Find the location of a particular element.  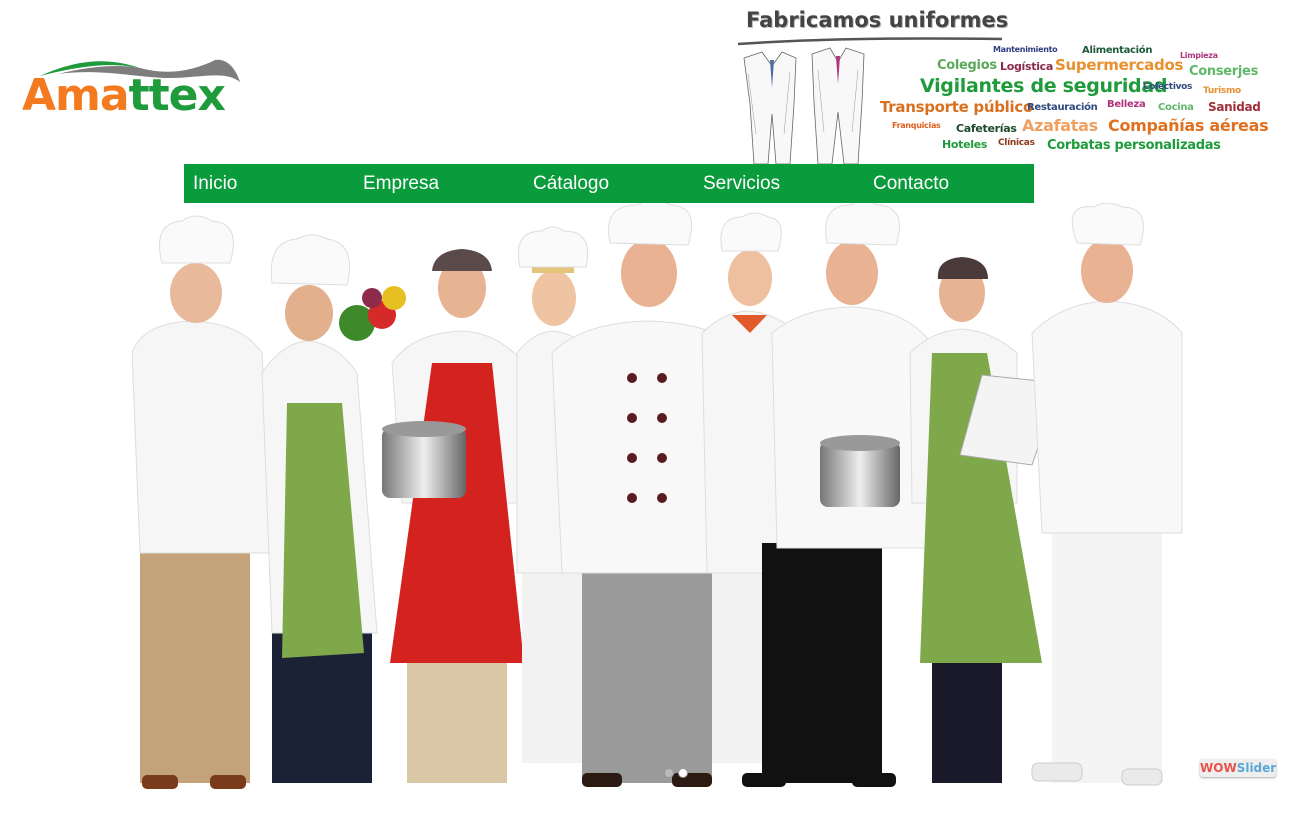

tag-clinicas: Clínicas is located at coordinates (1016, 143).